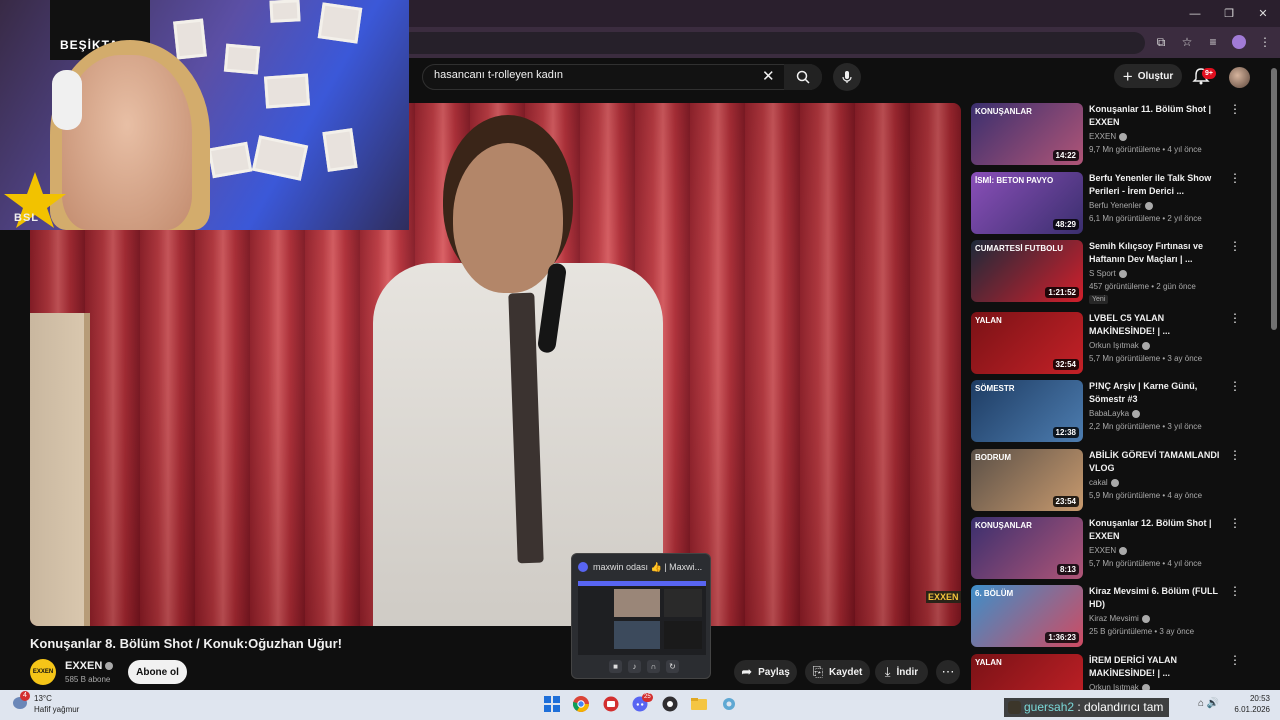 Image resolution: width=1280 pixels, height=720 pixels. Describe the element at coordinates (1115, 205) in the screenshot. I see `recommendation-channel-name: Berfu Yenenler` at that location.